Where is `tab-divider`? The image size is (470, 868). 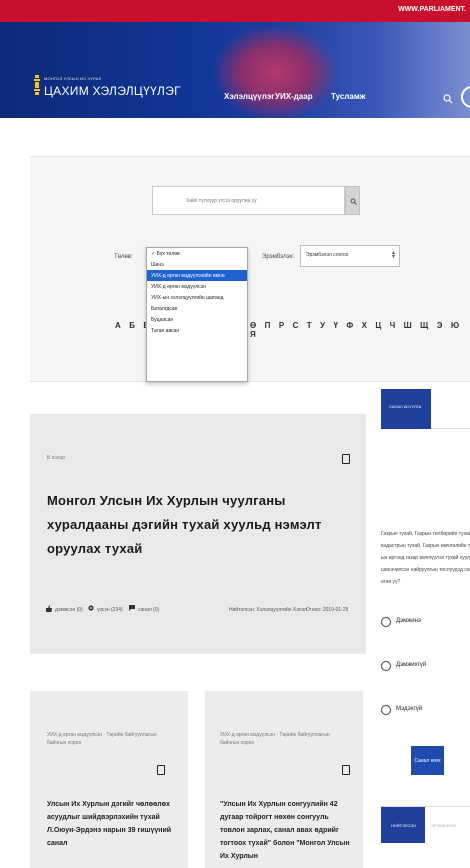 tab-divider is located at coordinates (450, 428).